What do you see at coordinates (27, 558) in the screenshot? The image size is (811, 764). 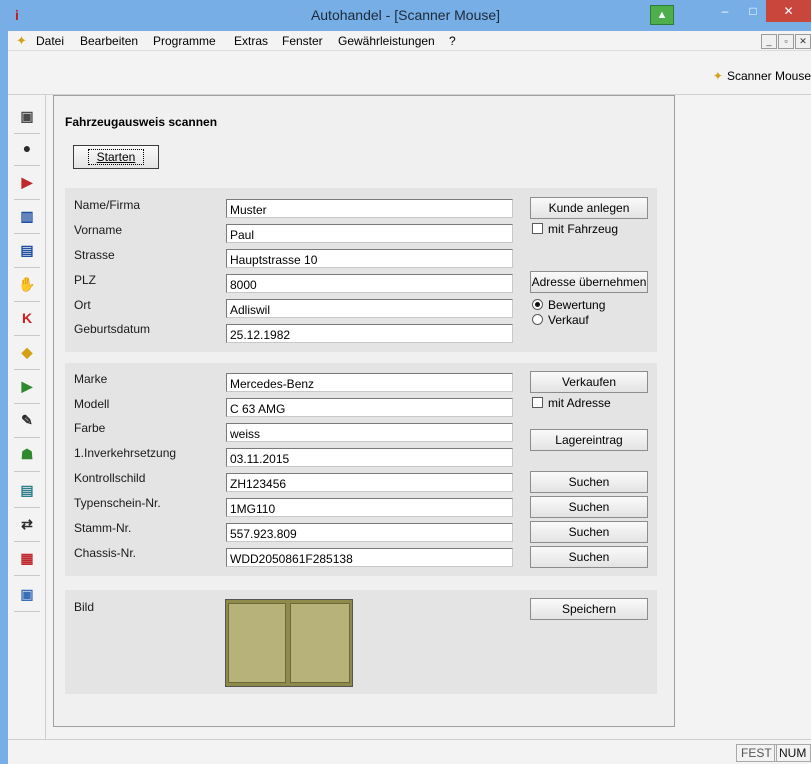 I see `report-icon: ▦` at bounding box center [27, 558].